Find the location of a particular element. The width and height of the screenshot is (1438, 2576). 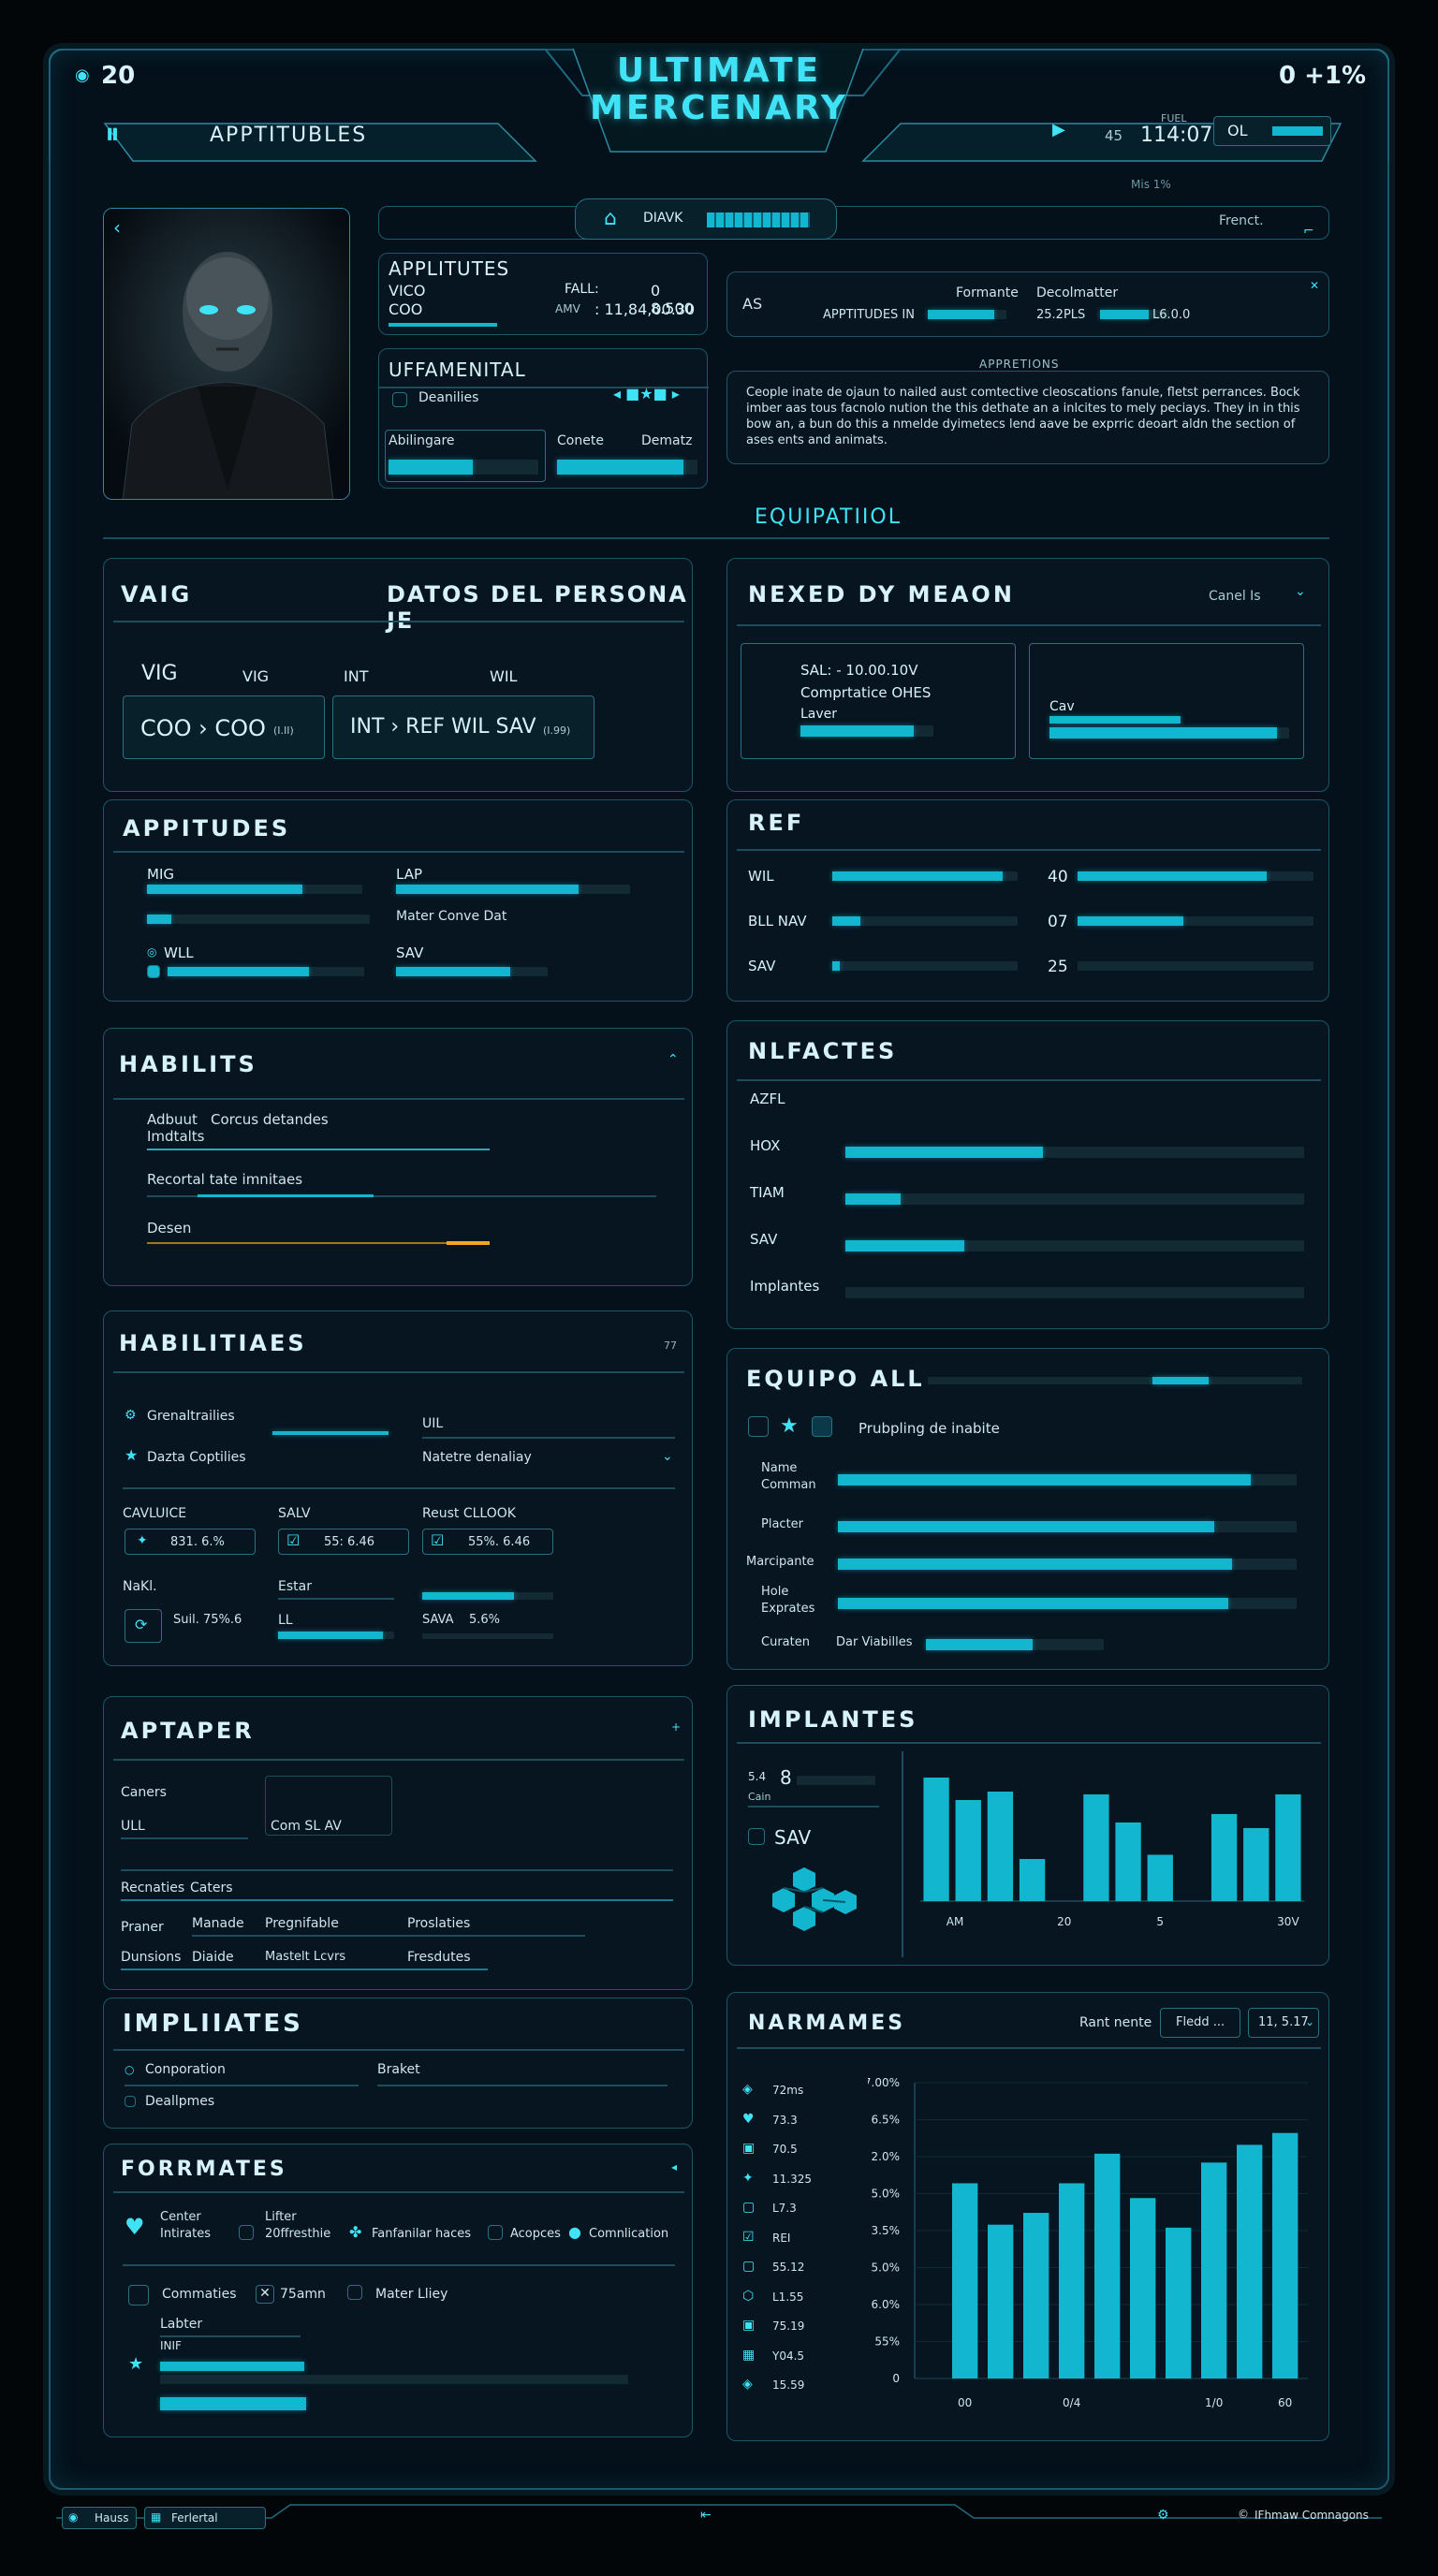

pause-icon: ⏸ is located at coordinates (112, 133).